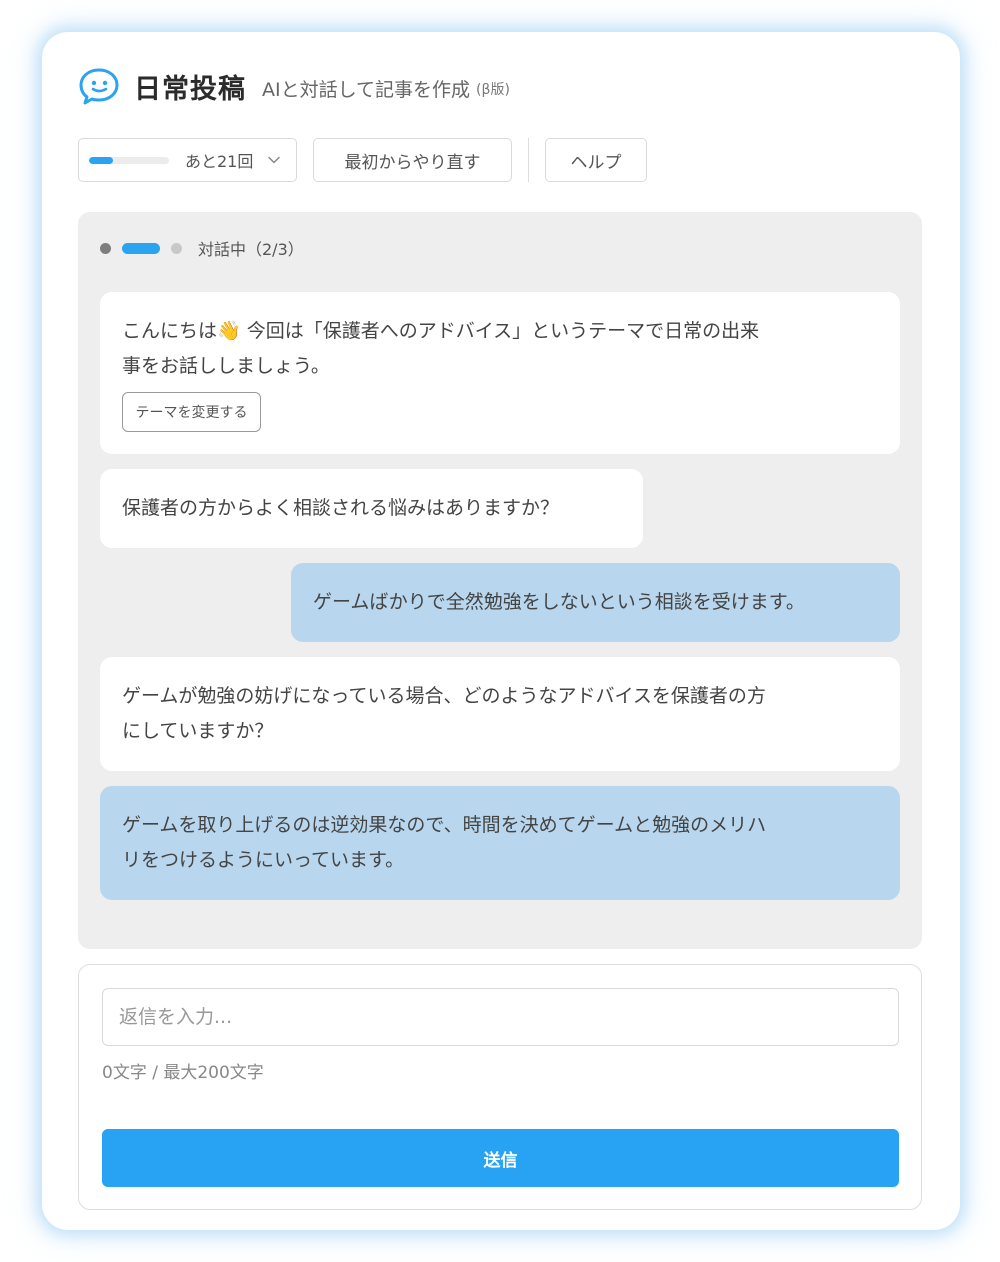 Image resolution: width=1000 pixels, height=1262 pixels. Describe the element at coordinates (129, 160) in the screenshot. I see `remaining-progress-bar` at that location.